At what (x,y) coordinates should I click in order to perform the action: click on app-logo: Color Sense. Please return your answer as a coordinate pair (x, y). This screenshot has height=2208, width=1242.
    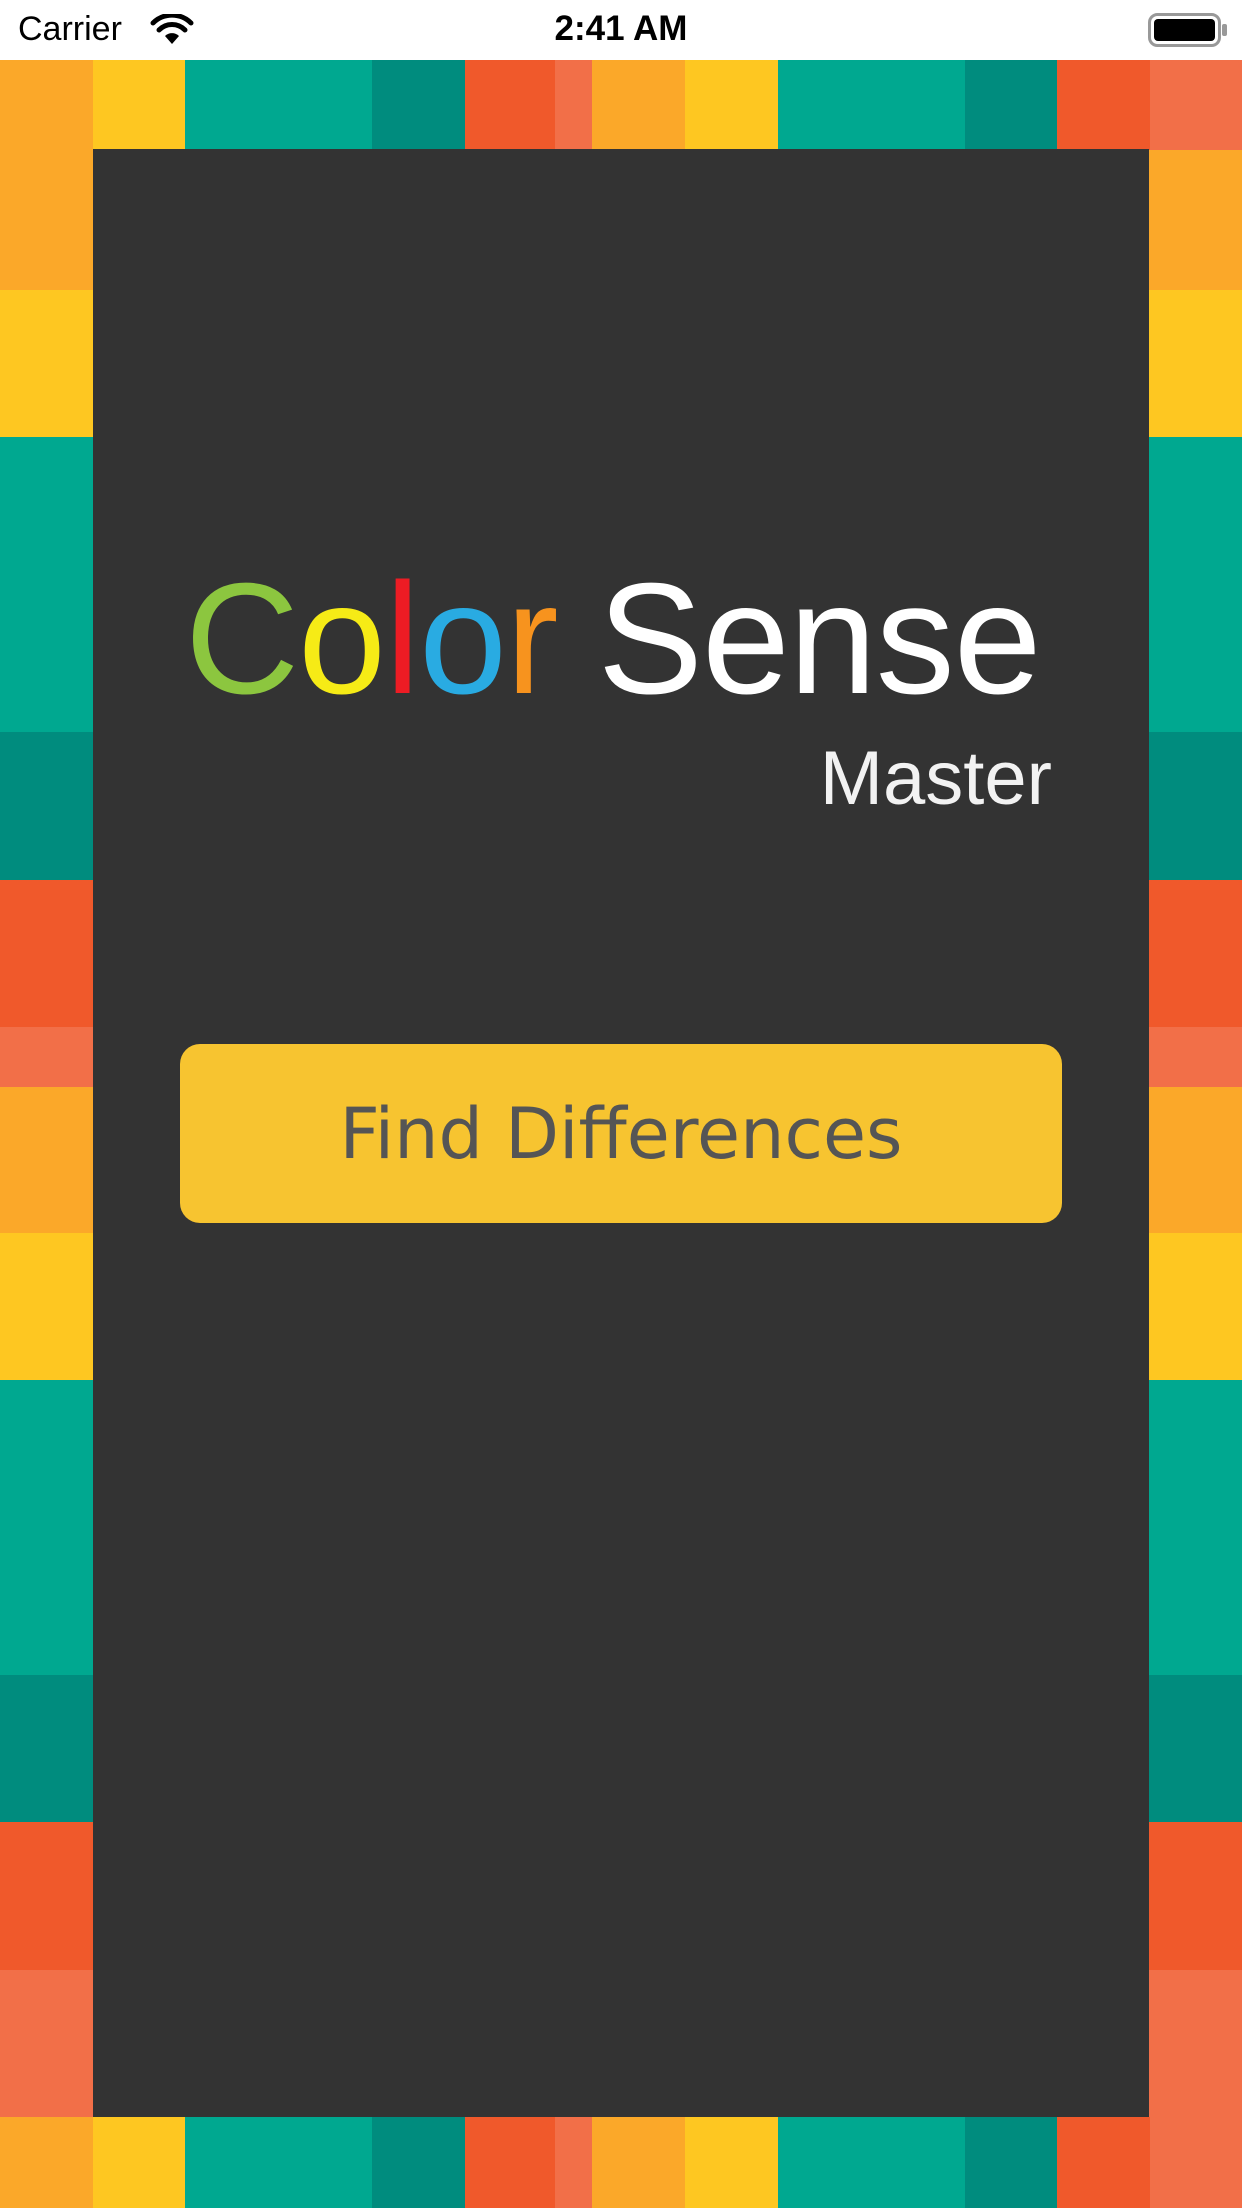
    Looking at the image, I should click on (613, 639).